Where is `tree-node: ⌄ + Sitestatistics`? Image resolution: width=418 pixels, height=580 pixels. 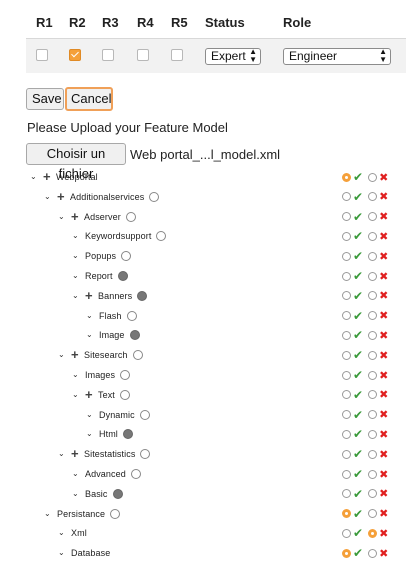 tree-node: ⌄ + Sitestatistics is located at coordinates (104, 454).